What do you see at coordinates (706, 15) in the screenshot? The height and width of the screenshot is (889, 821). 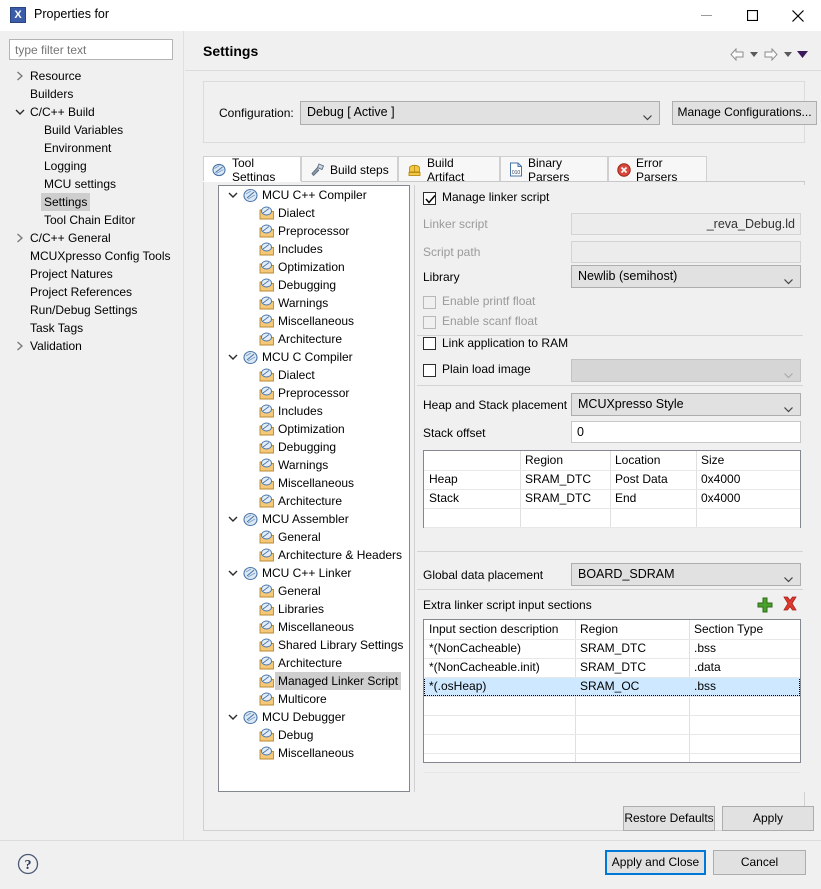 I see `minimize-button` at bounding box center [706, 15].